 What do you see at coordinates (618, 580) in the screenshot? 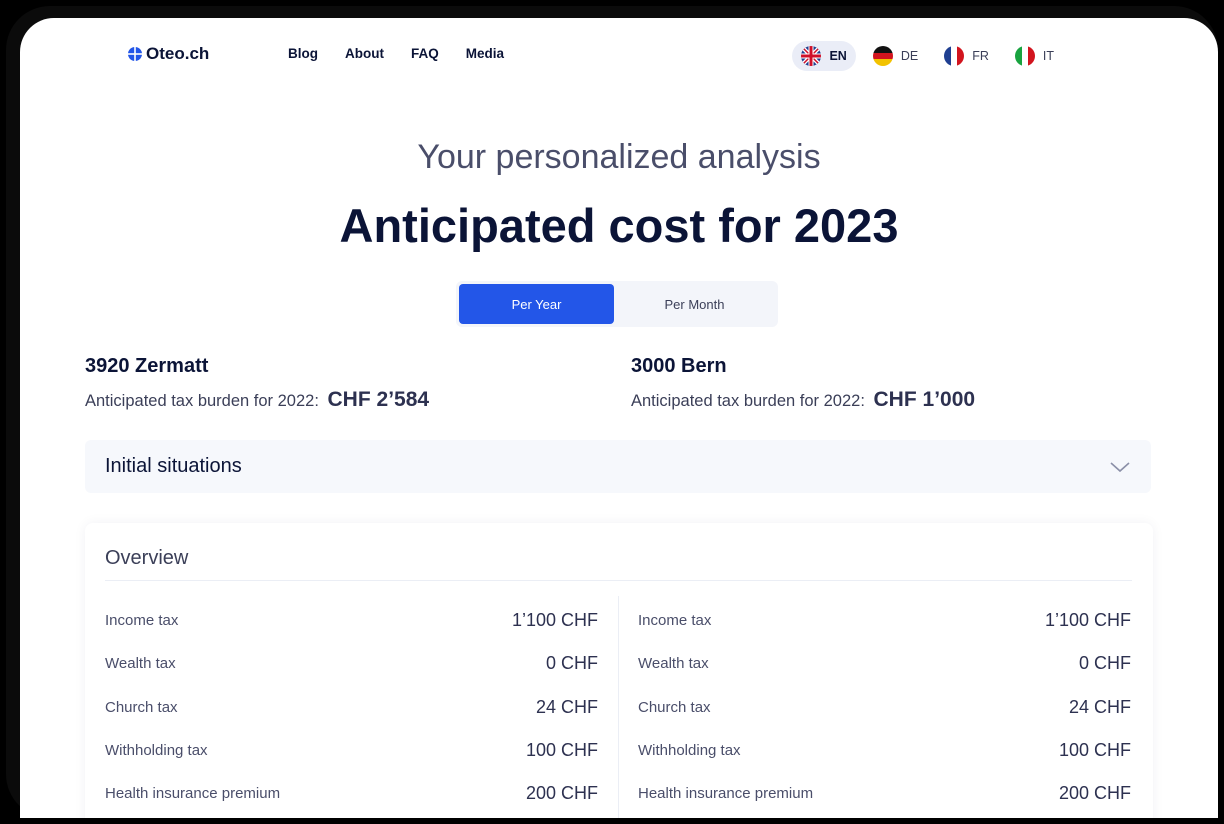
I see `divider` at bounding box center [618, 580].